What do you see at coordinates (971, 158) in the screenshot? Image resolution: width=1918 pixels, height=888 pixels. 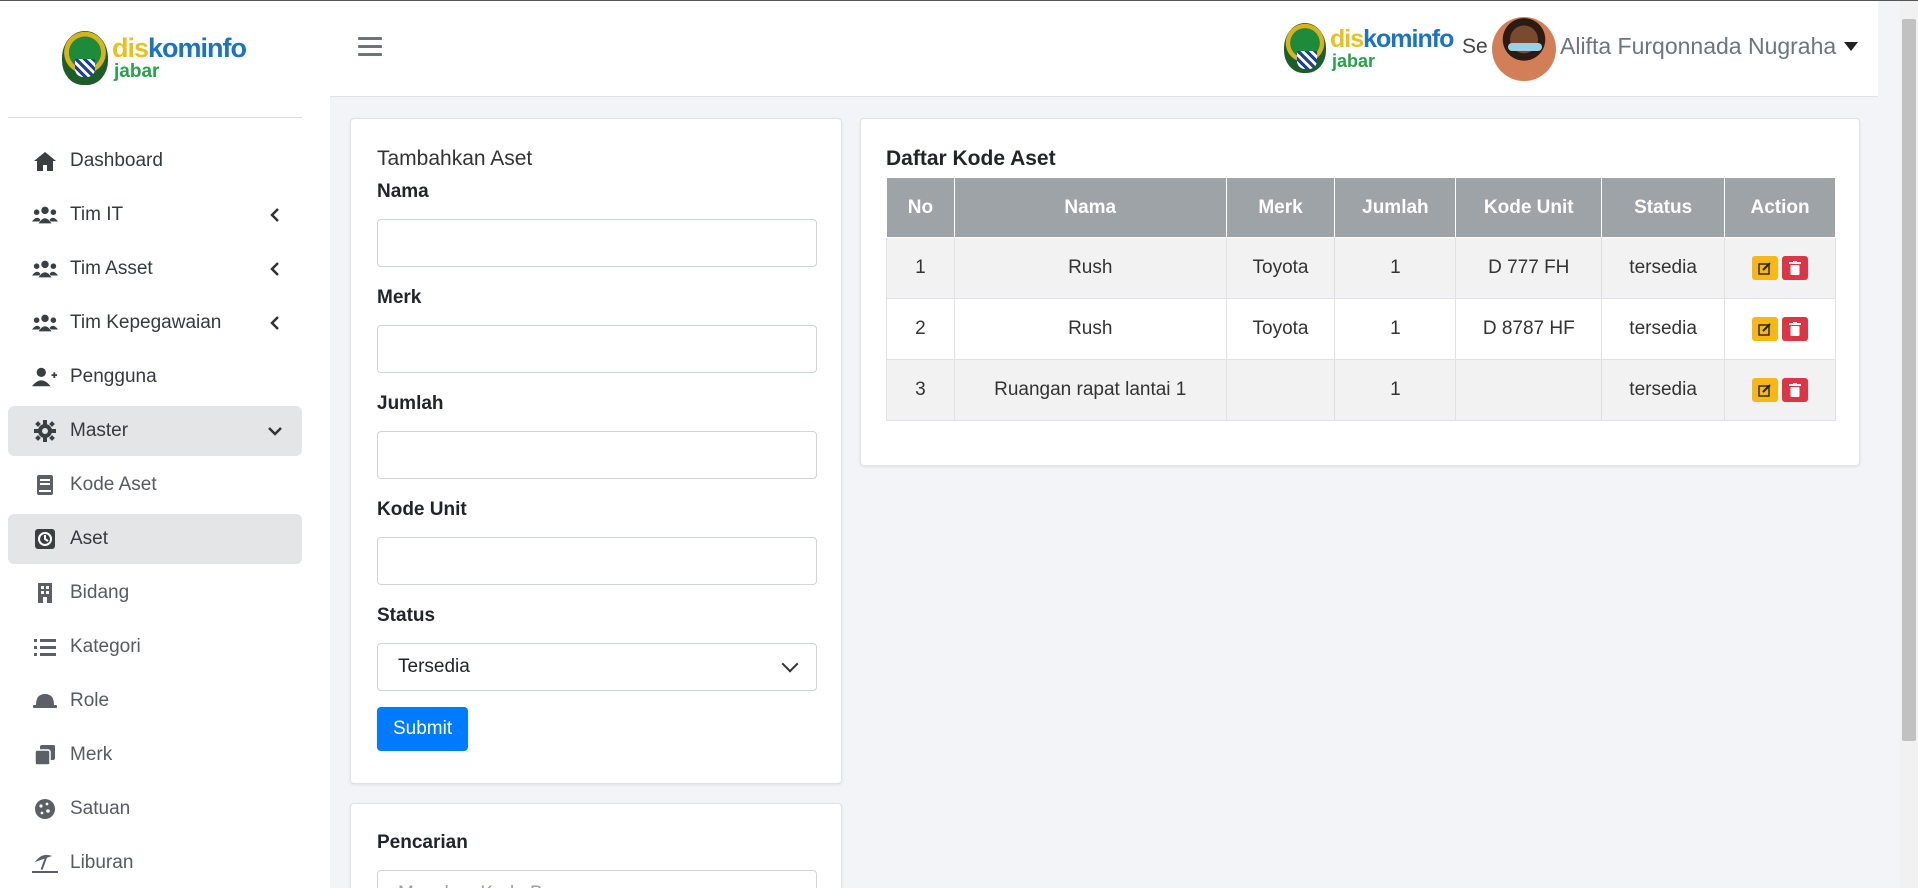 I see `table-title: Daftar Kode Aset` at bounding box center [971, 158].